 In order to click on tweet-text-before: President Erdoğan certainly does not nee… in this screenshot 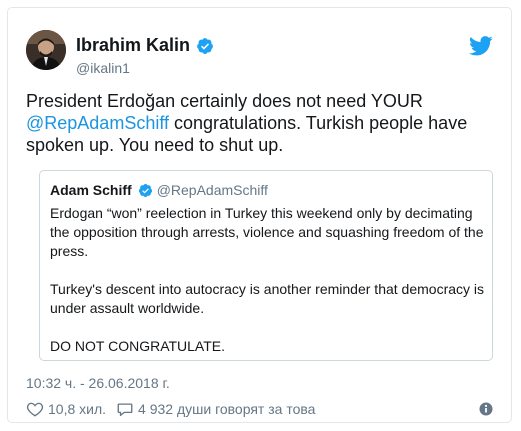, I will do `click(224, 101)`.